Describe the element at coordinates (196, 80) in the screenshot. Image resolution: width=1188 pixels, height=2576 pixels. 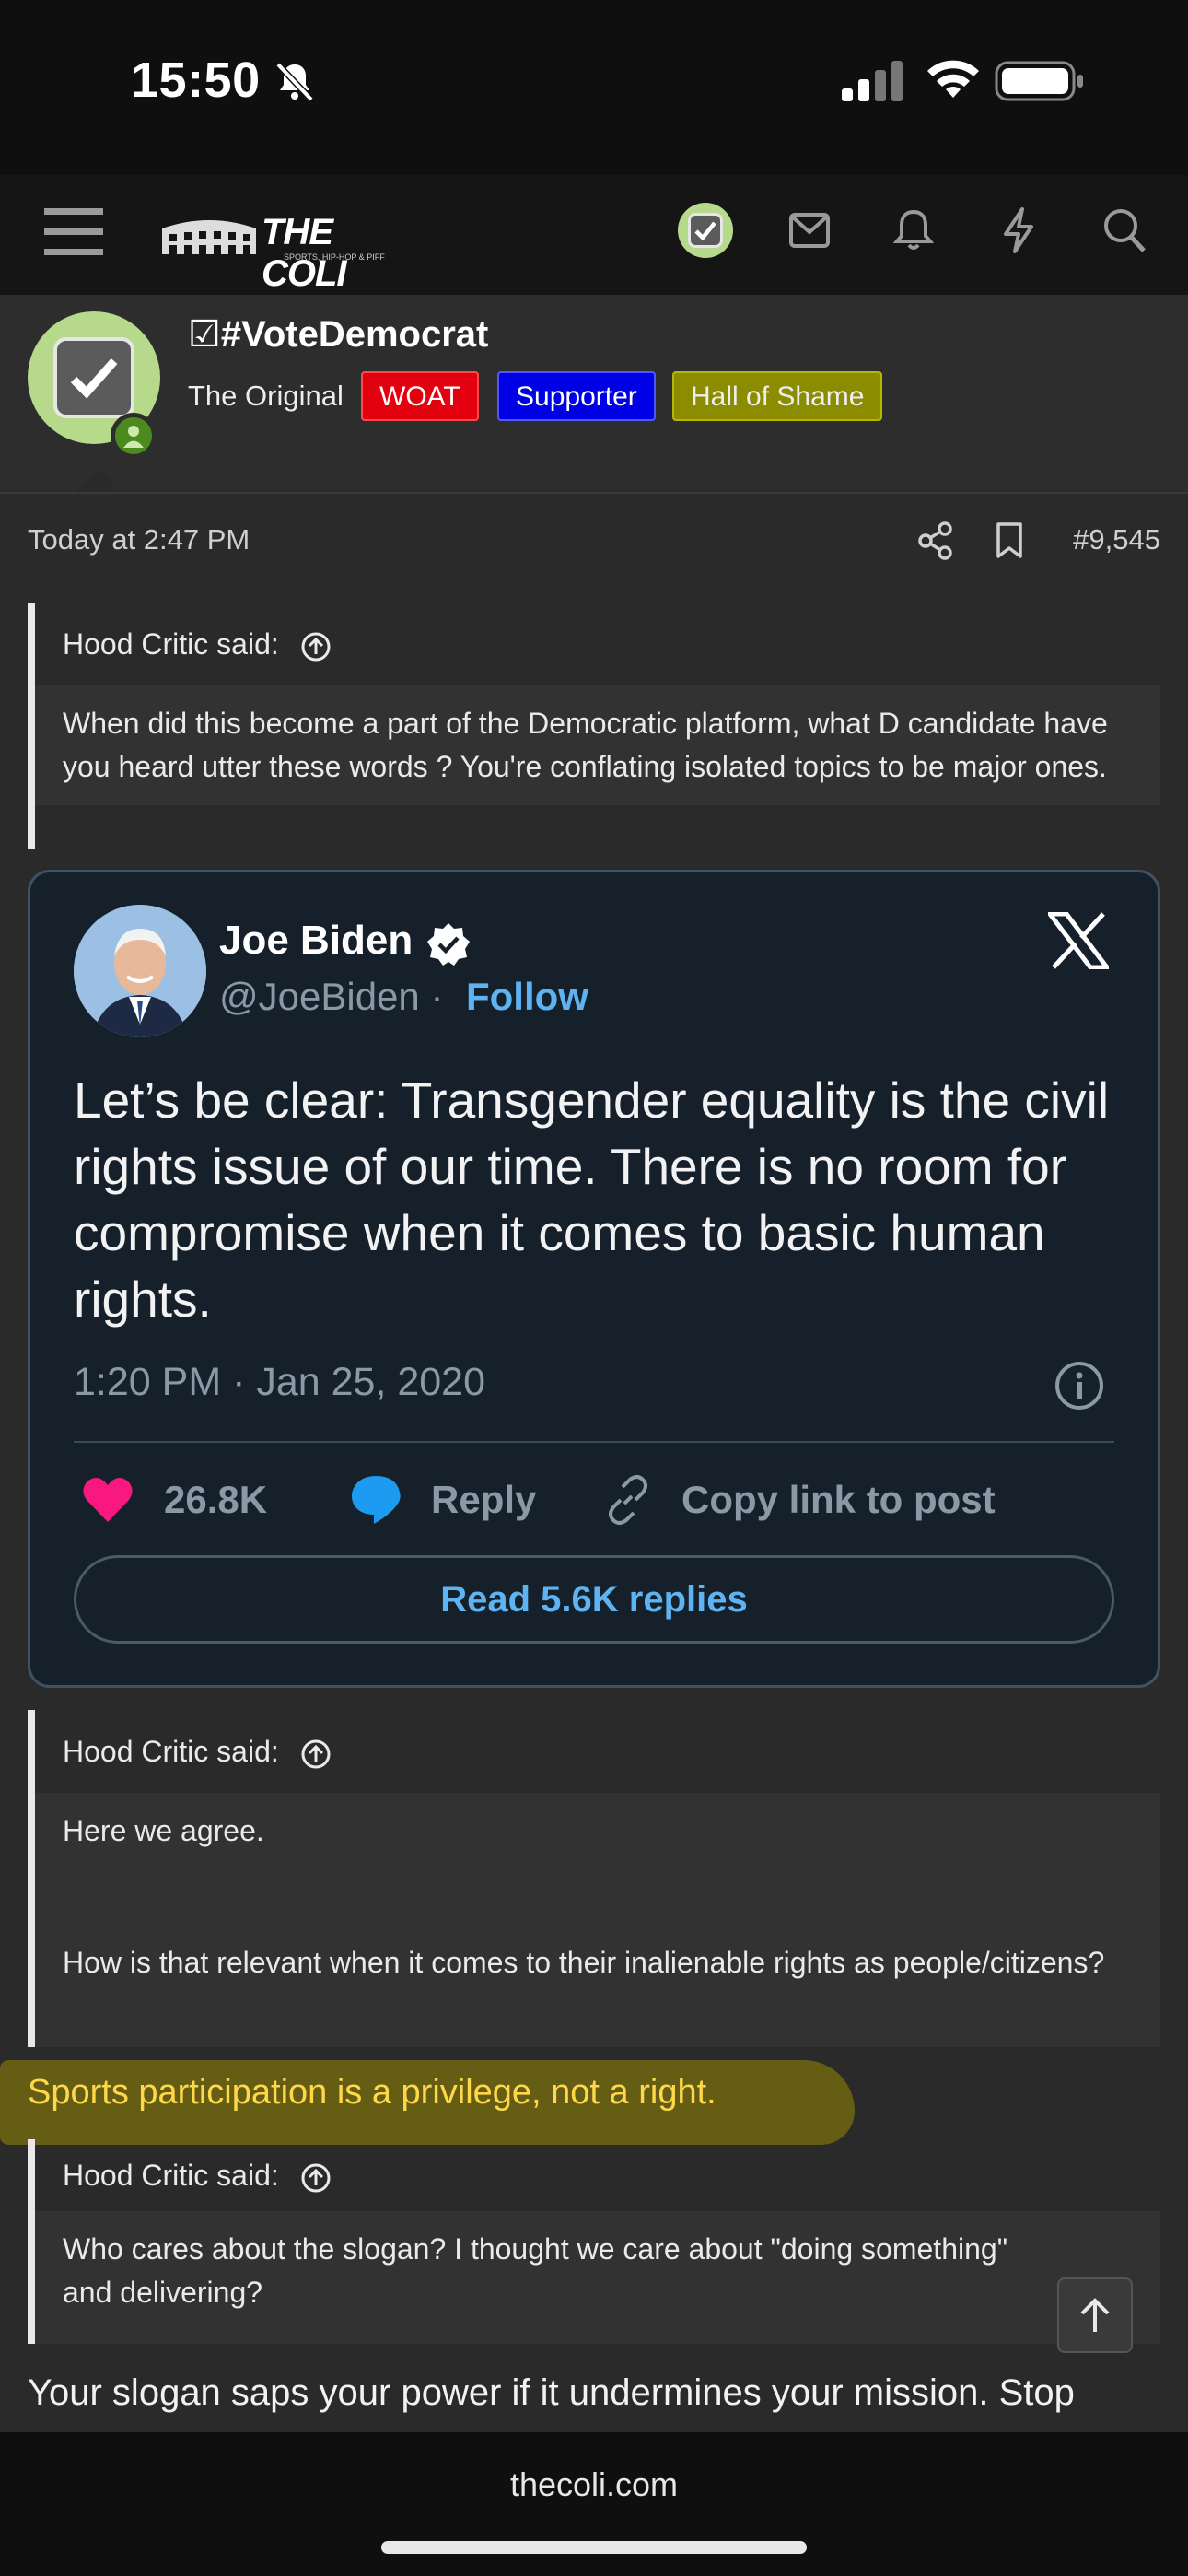
I see `status-time: 15:50` at that location.